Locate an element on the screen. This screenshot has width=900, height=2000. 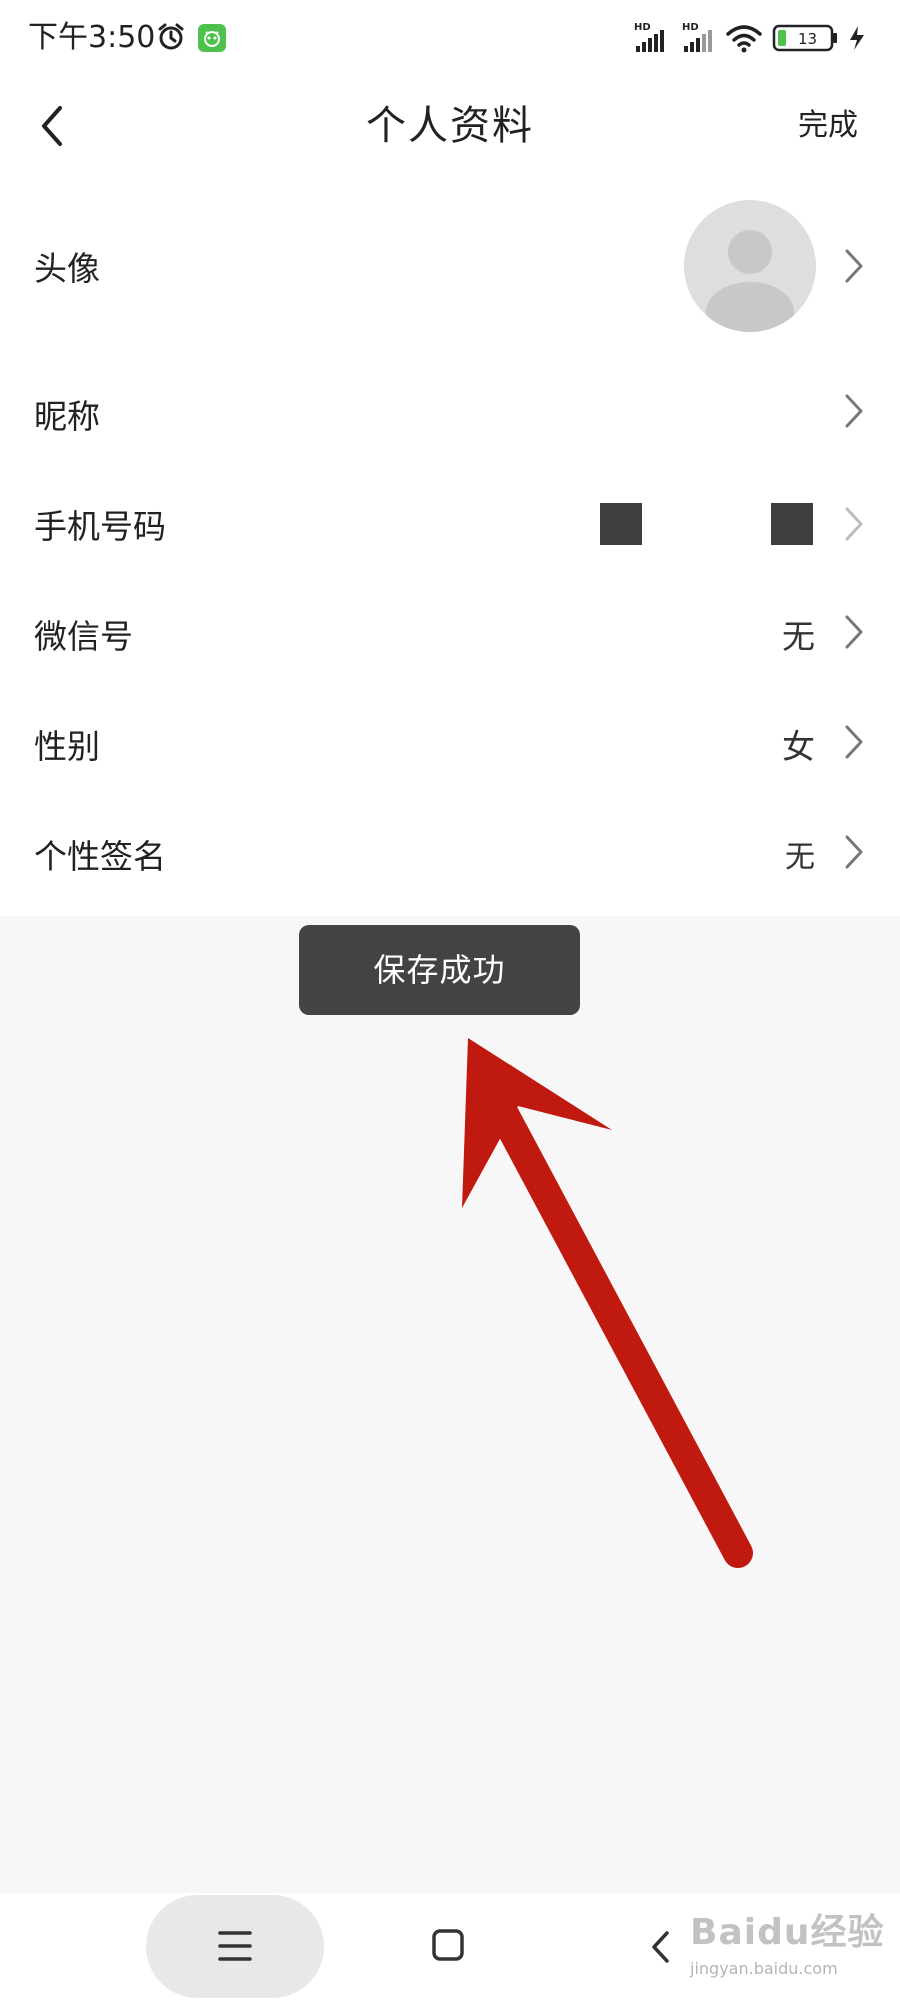
signal-icon-2: HD is located at coordinates (697, 37).